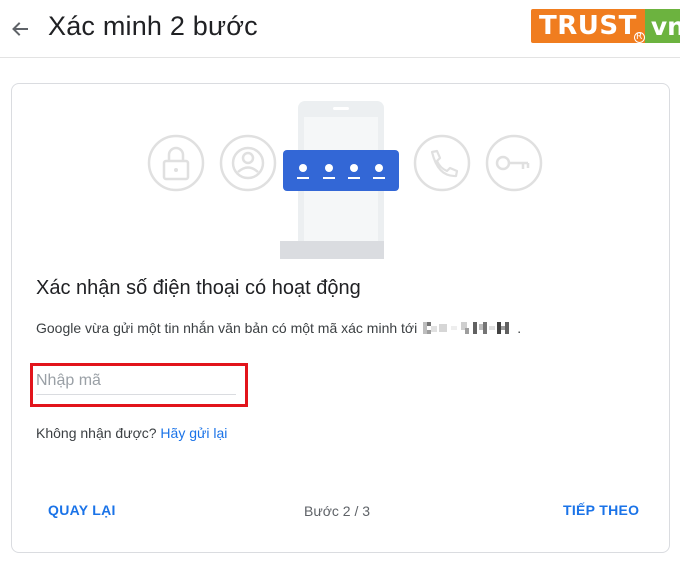 The image size is (680, 568). Describe the element at coordinates (198, 288) in the screenshot. I see `card-heading: Xác nhận số điện thoại có hoạt động` at that location.